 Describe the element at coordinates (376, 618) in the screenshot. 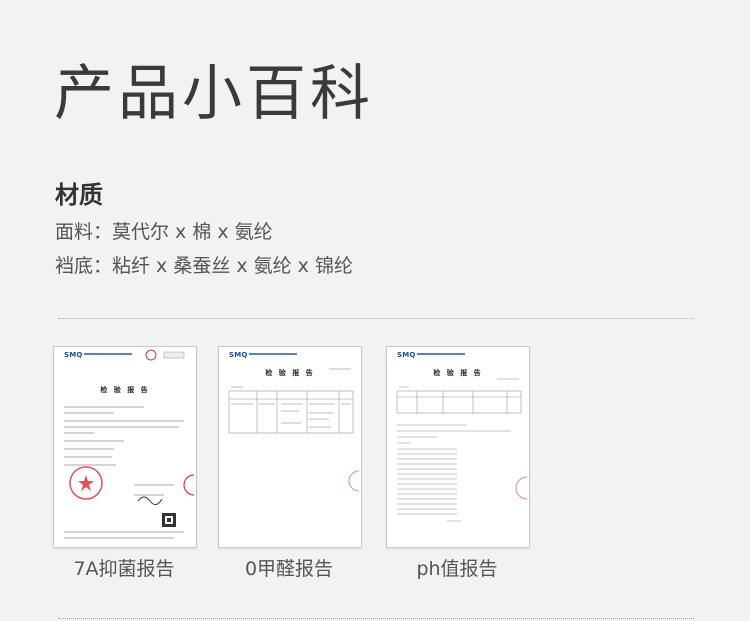

I see `divider-bottom` at that location.